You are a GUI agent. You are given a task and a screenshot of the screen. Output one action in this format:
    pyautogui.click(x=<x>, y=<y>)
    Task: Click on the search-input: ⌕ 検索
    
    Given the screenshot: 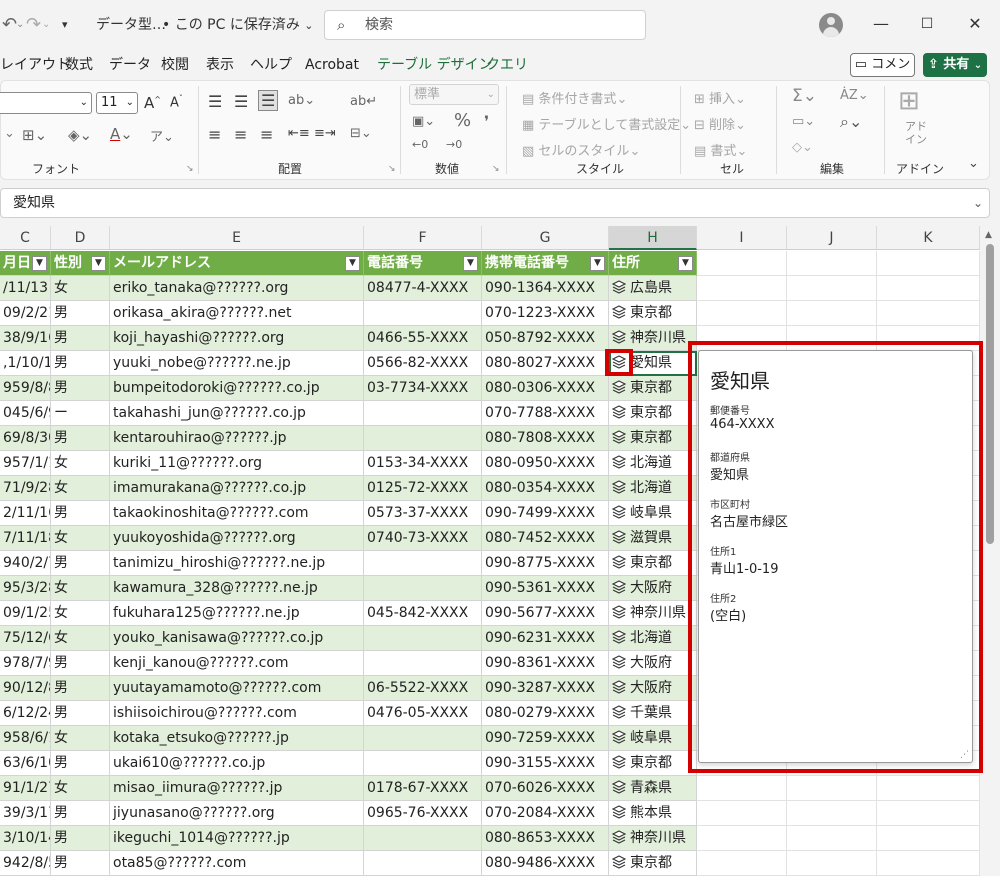 What is the action you would take?
    pyautogui.click(x=485, y=25)
    